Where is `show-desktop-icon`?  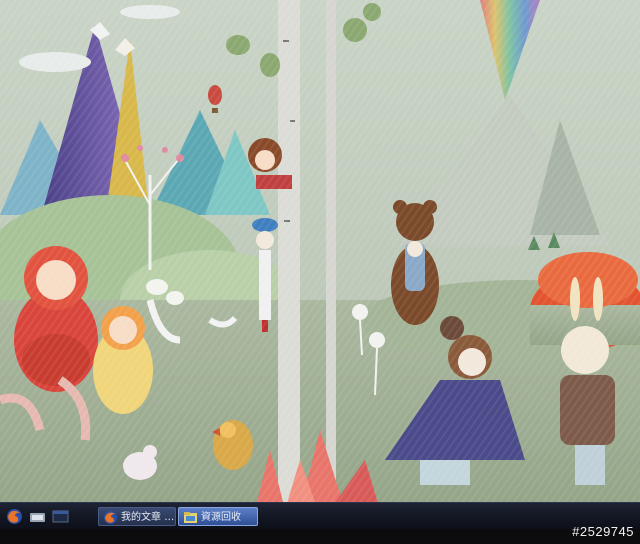
show-desktop-icon is located at coordinates (37, 517).